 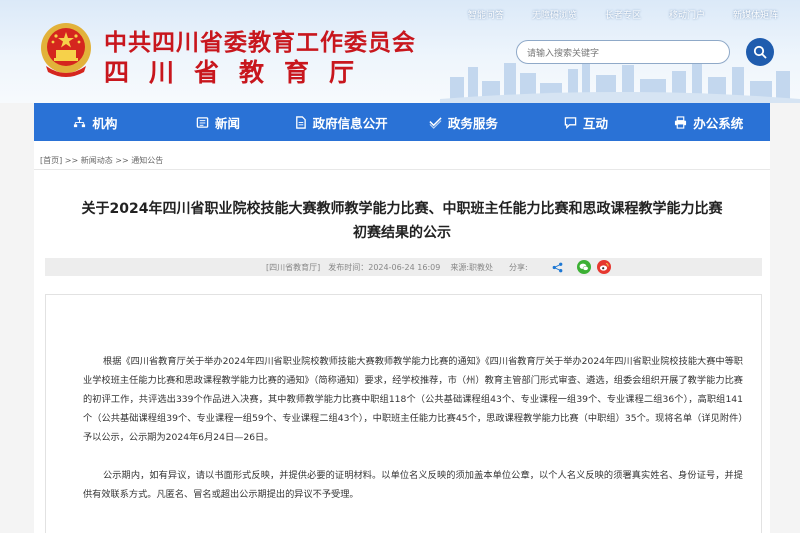 I want to click on top-links: 智能问答 无障碍浏览 长者专区 移动门户 新媒体矩阵, so click(x=623, y=14).